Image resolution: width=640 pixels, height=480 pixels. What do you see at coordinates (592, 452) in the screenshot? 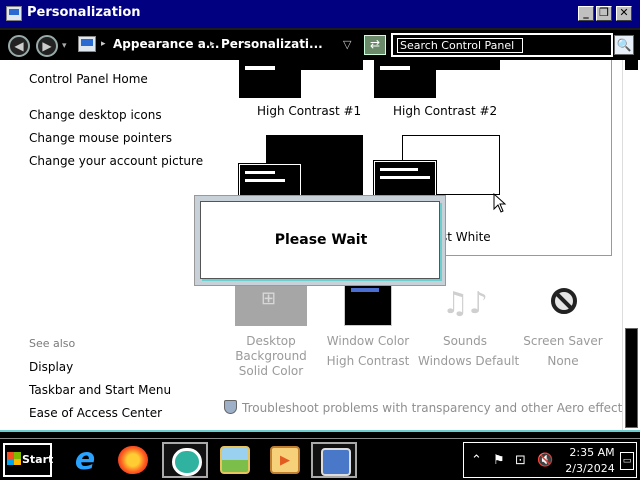
I see `clock-time: 2:35 AM` at bounding box center [592, 452].